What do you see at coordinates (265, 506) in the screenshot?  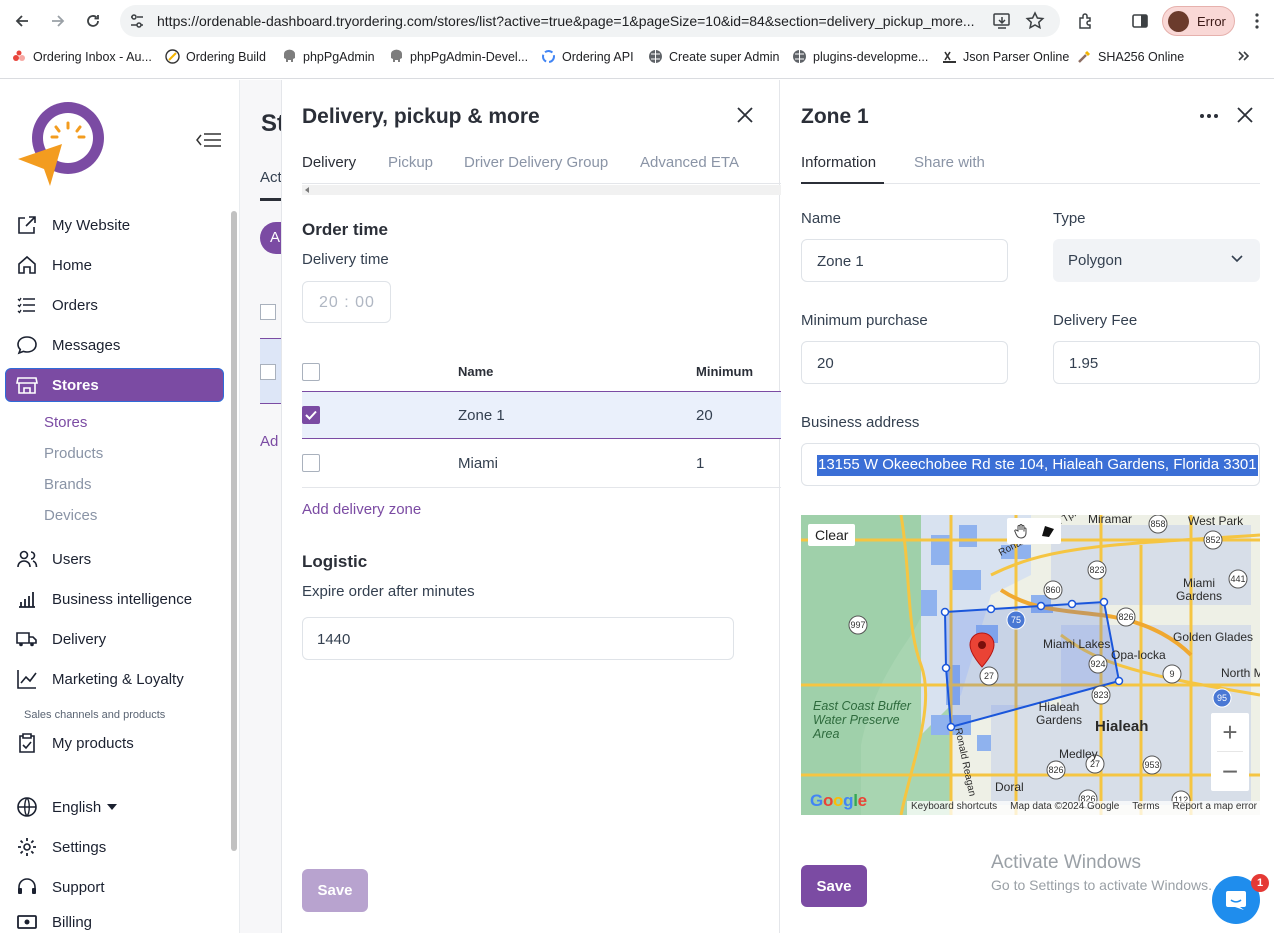 I see `background-page: St Act A Ad` at bounding box center [265, 506].